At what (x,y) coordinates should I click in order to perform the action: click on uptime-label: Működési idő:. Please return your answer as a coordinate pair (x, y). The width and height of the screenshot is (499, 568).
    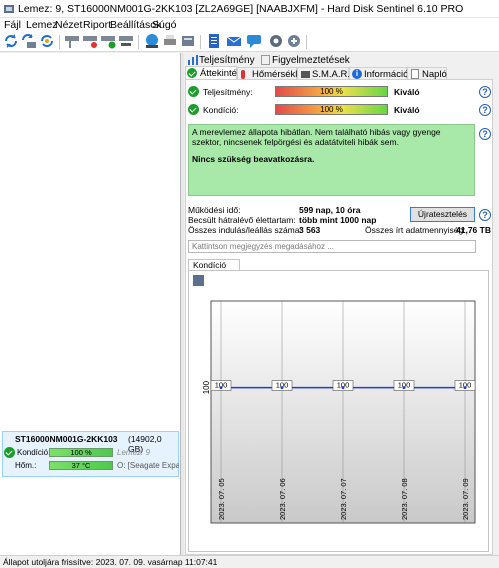
    Looking at the image, I should click on (214, 210).